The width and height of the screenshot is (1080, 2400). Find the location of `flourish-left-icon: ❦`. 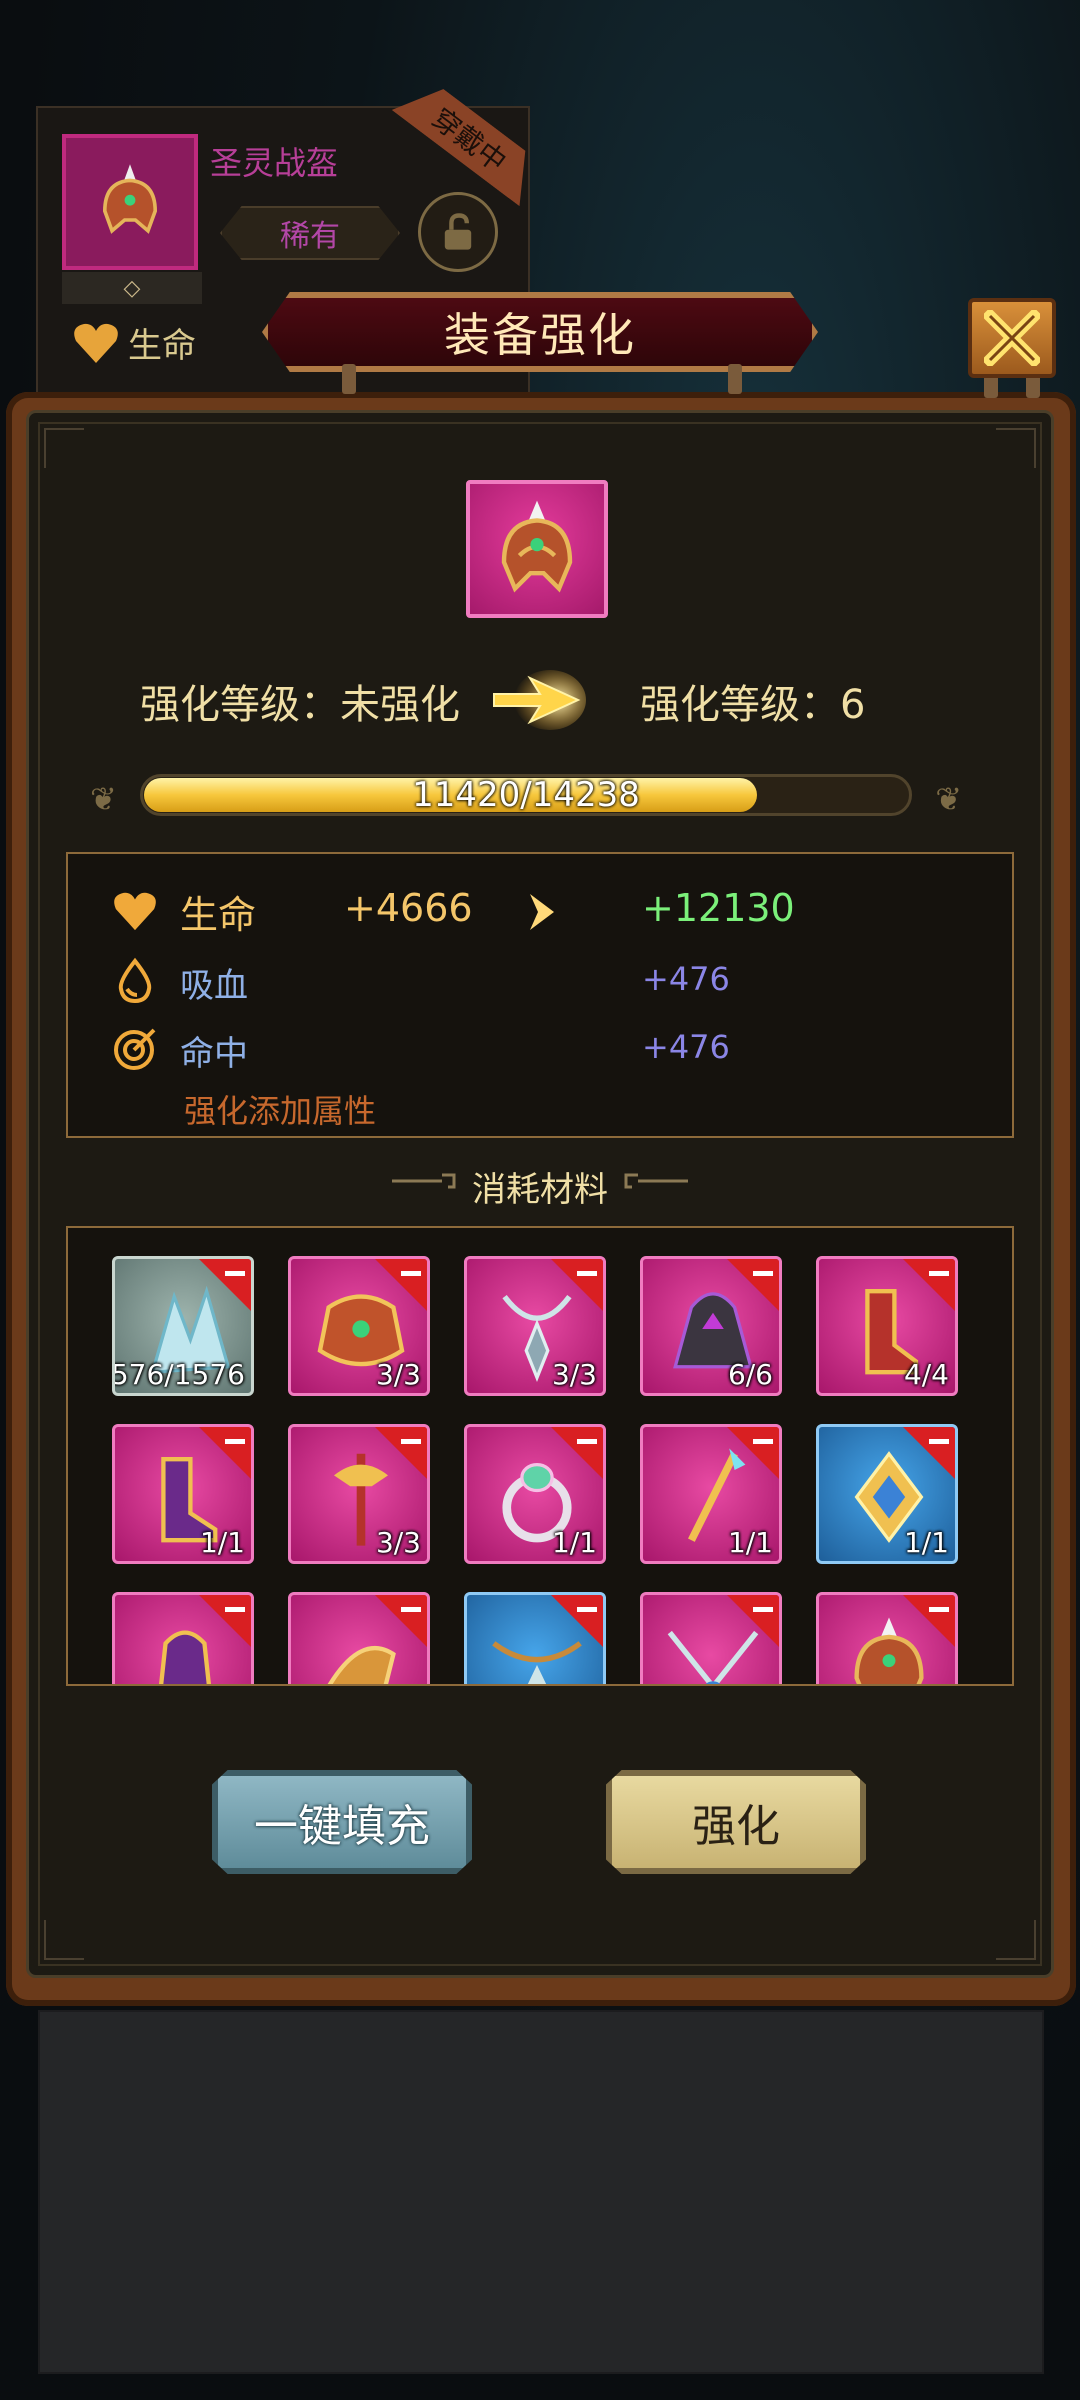

flourish-left-icon: ❦ is located at coordinates (103, 799).